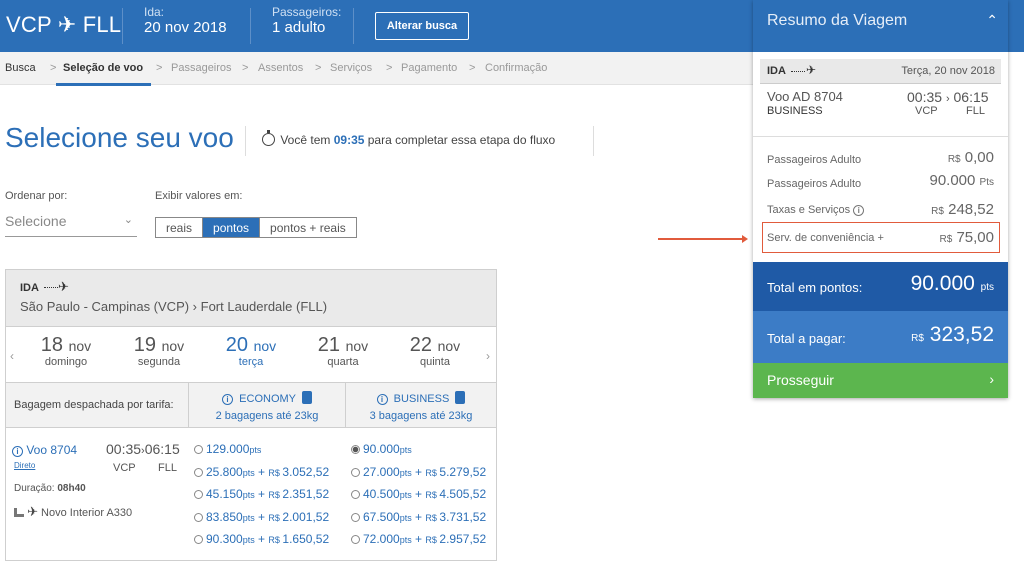 This screenshot has height=565, width=1024. I want to click on day-18: 18 nov domingo, so click(66, 351).